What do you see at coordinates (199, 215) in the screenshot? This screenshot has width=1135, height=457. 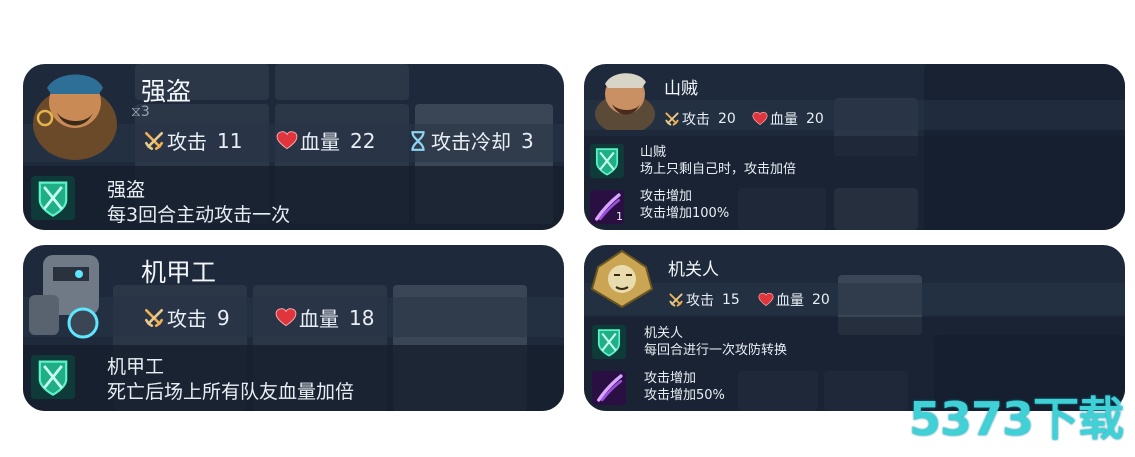 I see `skill-desc: 每3回合主动攻击一次` at bounding box center [199, 215].